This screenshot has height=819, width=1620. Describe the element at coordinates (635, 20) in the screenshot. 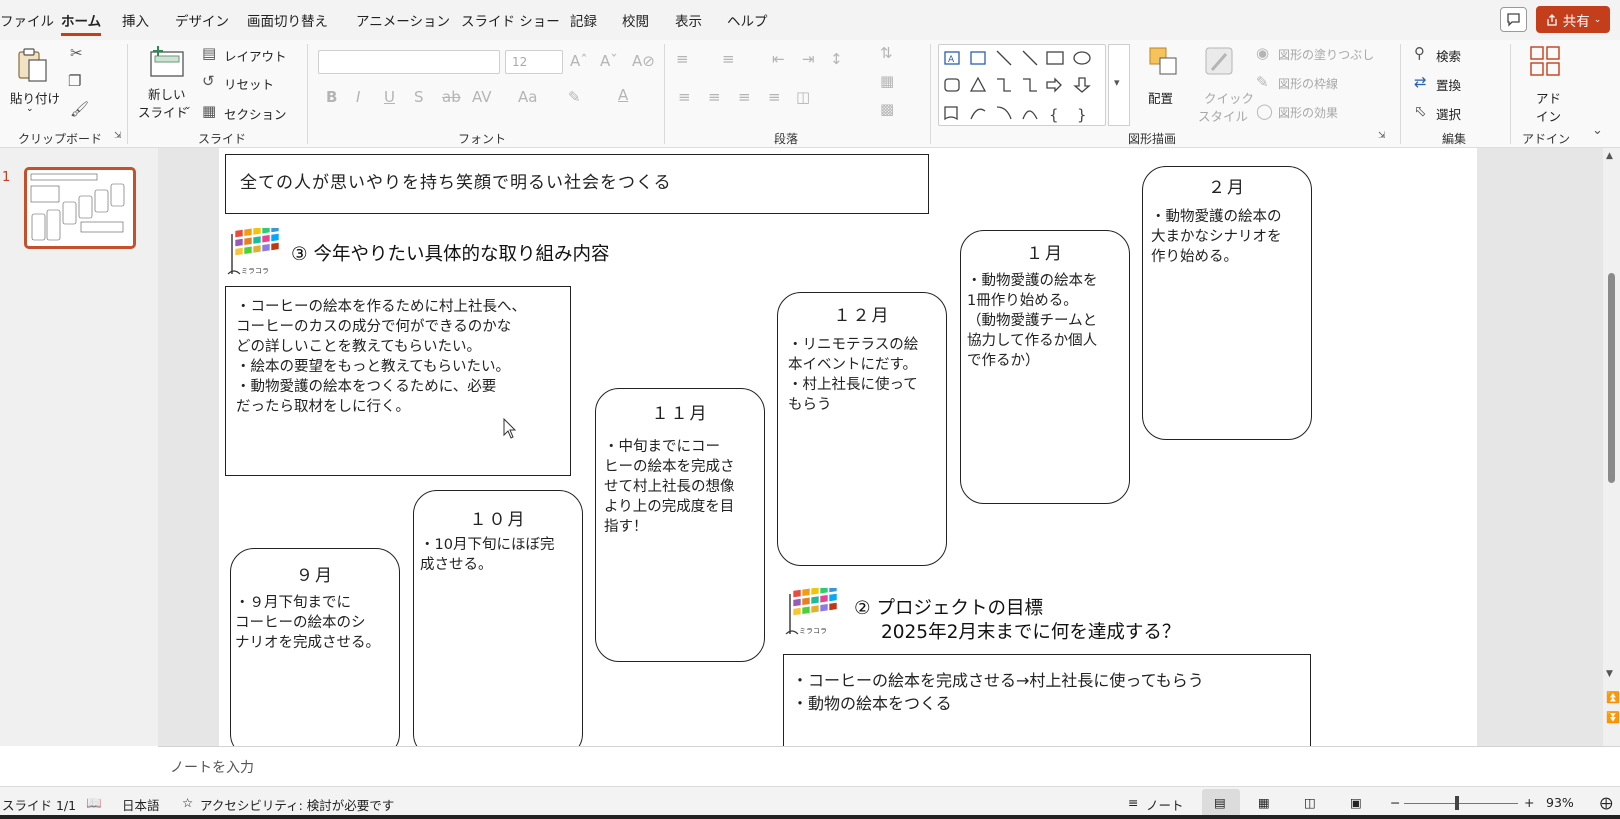

I see `tab-review: 校閲` at that location.